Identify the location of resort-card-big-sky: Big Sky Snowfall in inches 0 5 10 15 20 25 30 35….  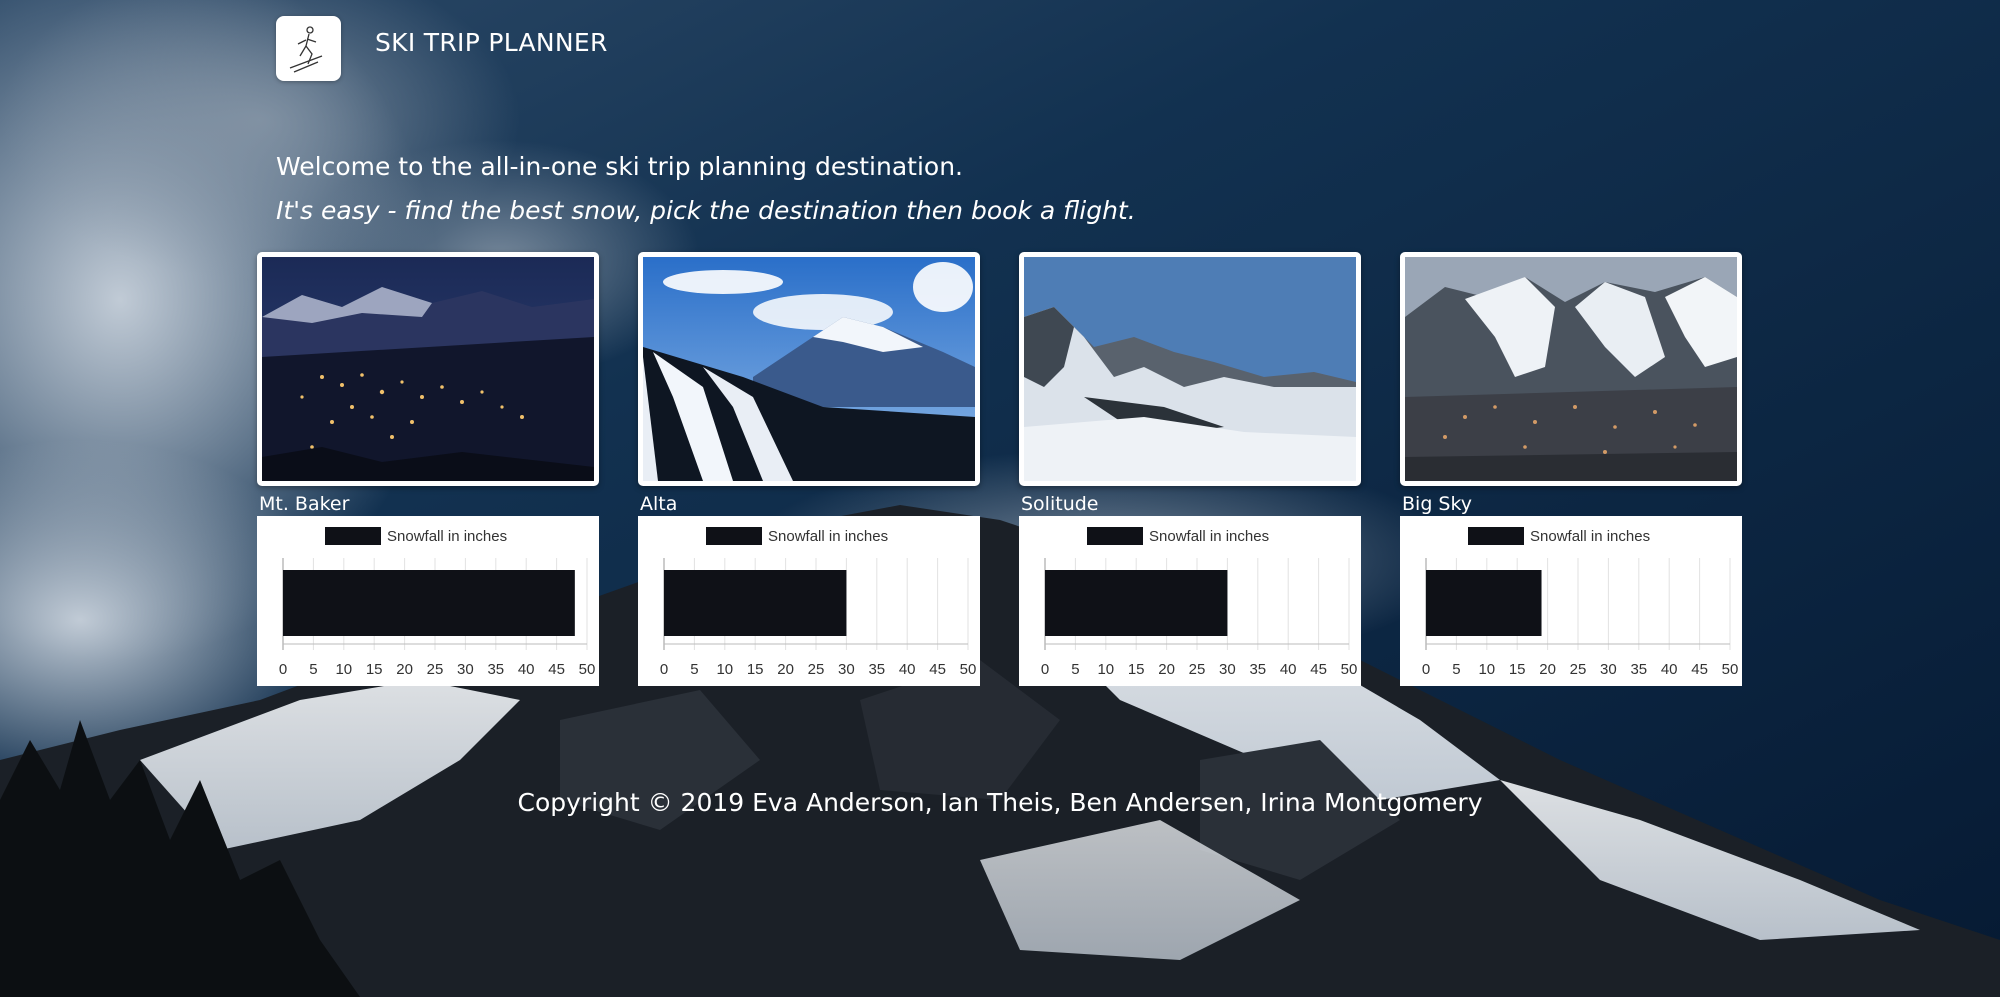
(1571, 469).